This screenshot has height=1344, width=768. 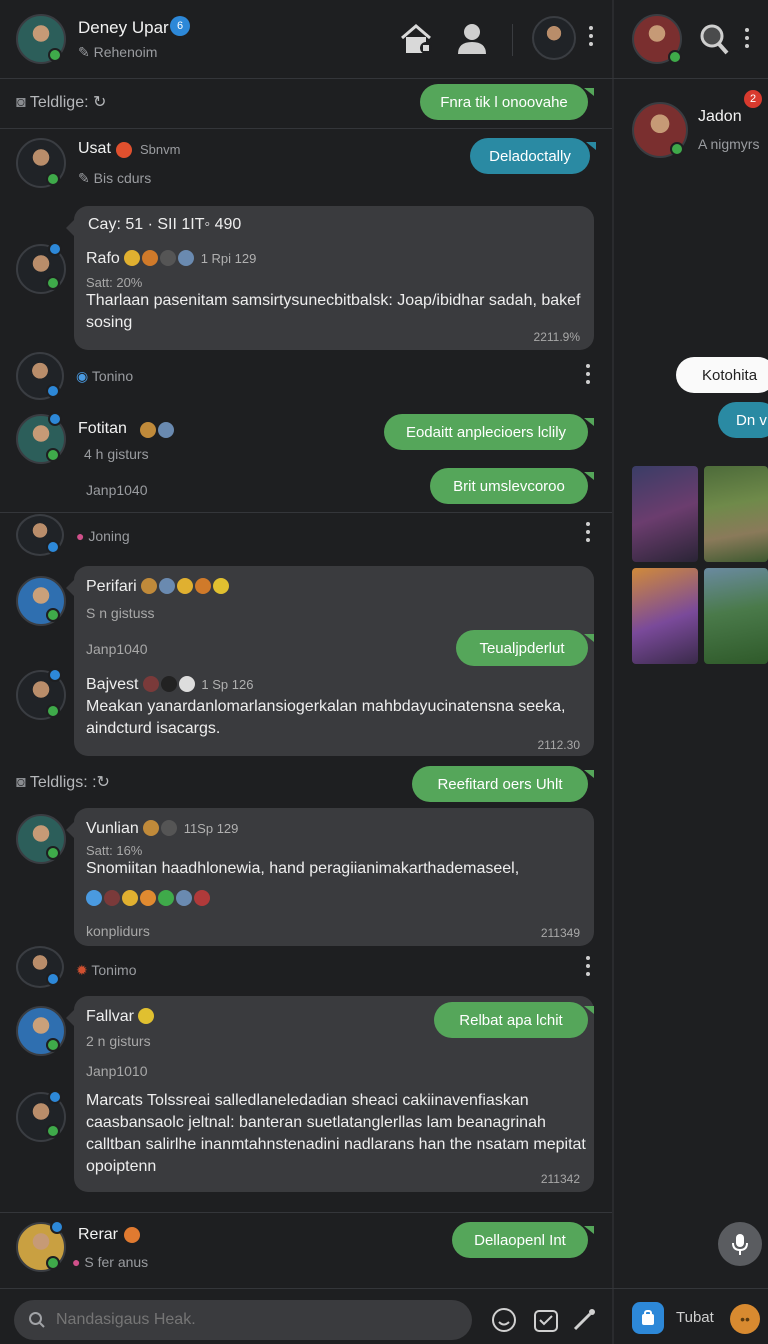 I want to click on usat-dot, so click(x=53, y=179).